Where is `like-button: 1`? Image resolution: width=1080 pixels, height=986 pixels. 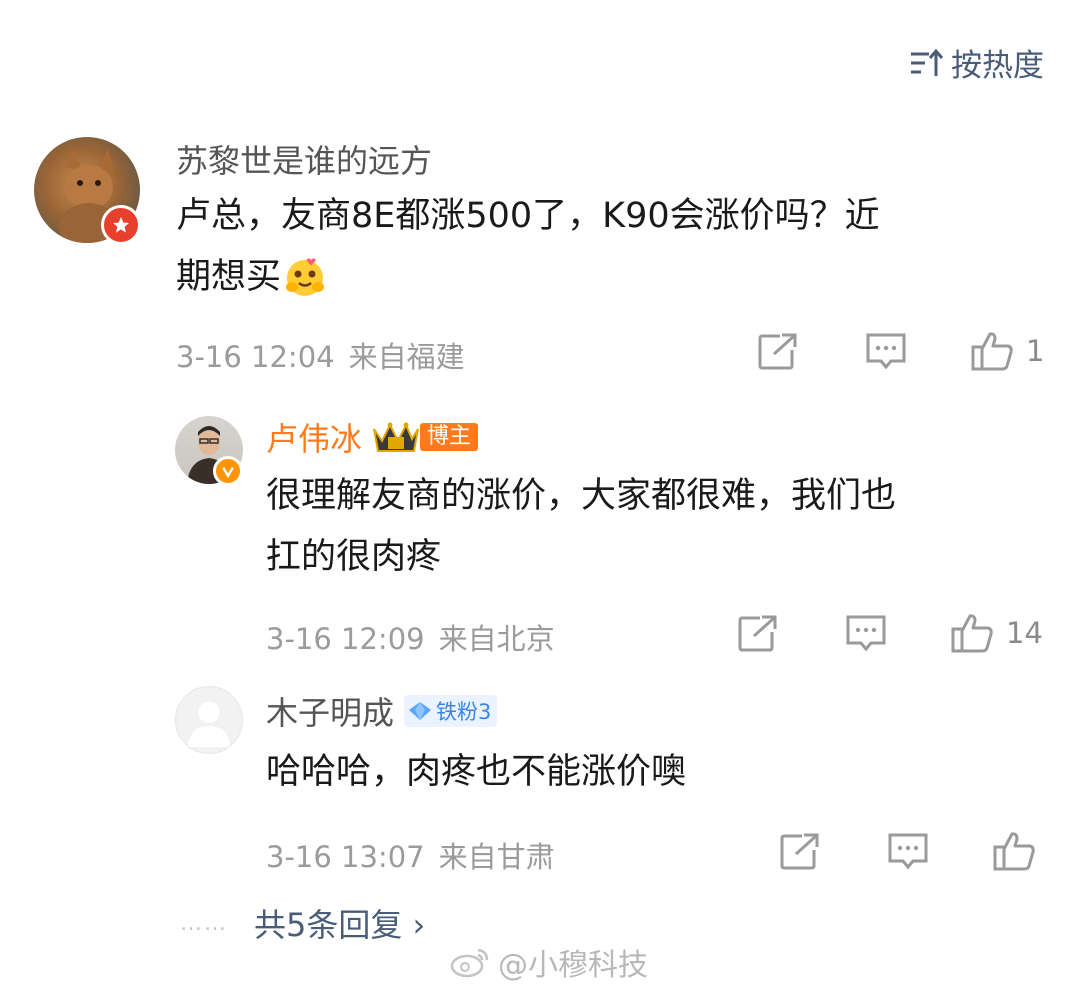 like-button: 1 is located at coordinates (1007, 351).